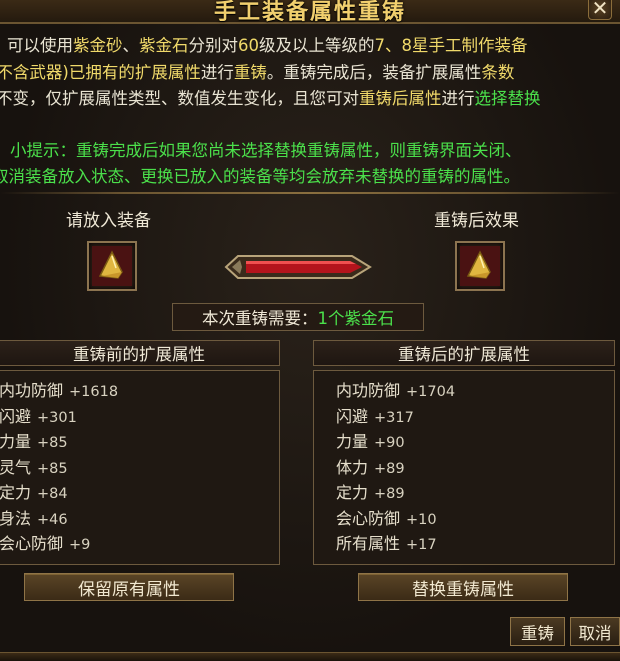 The image size is (620, 661). I want to click on requirement-box: 本次重铸需要： 1个紫金石, so click(298, 317).